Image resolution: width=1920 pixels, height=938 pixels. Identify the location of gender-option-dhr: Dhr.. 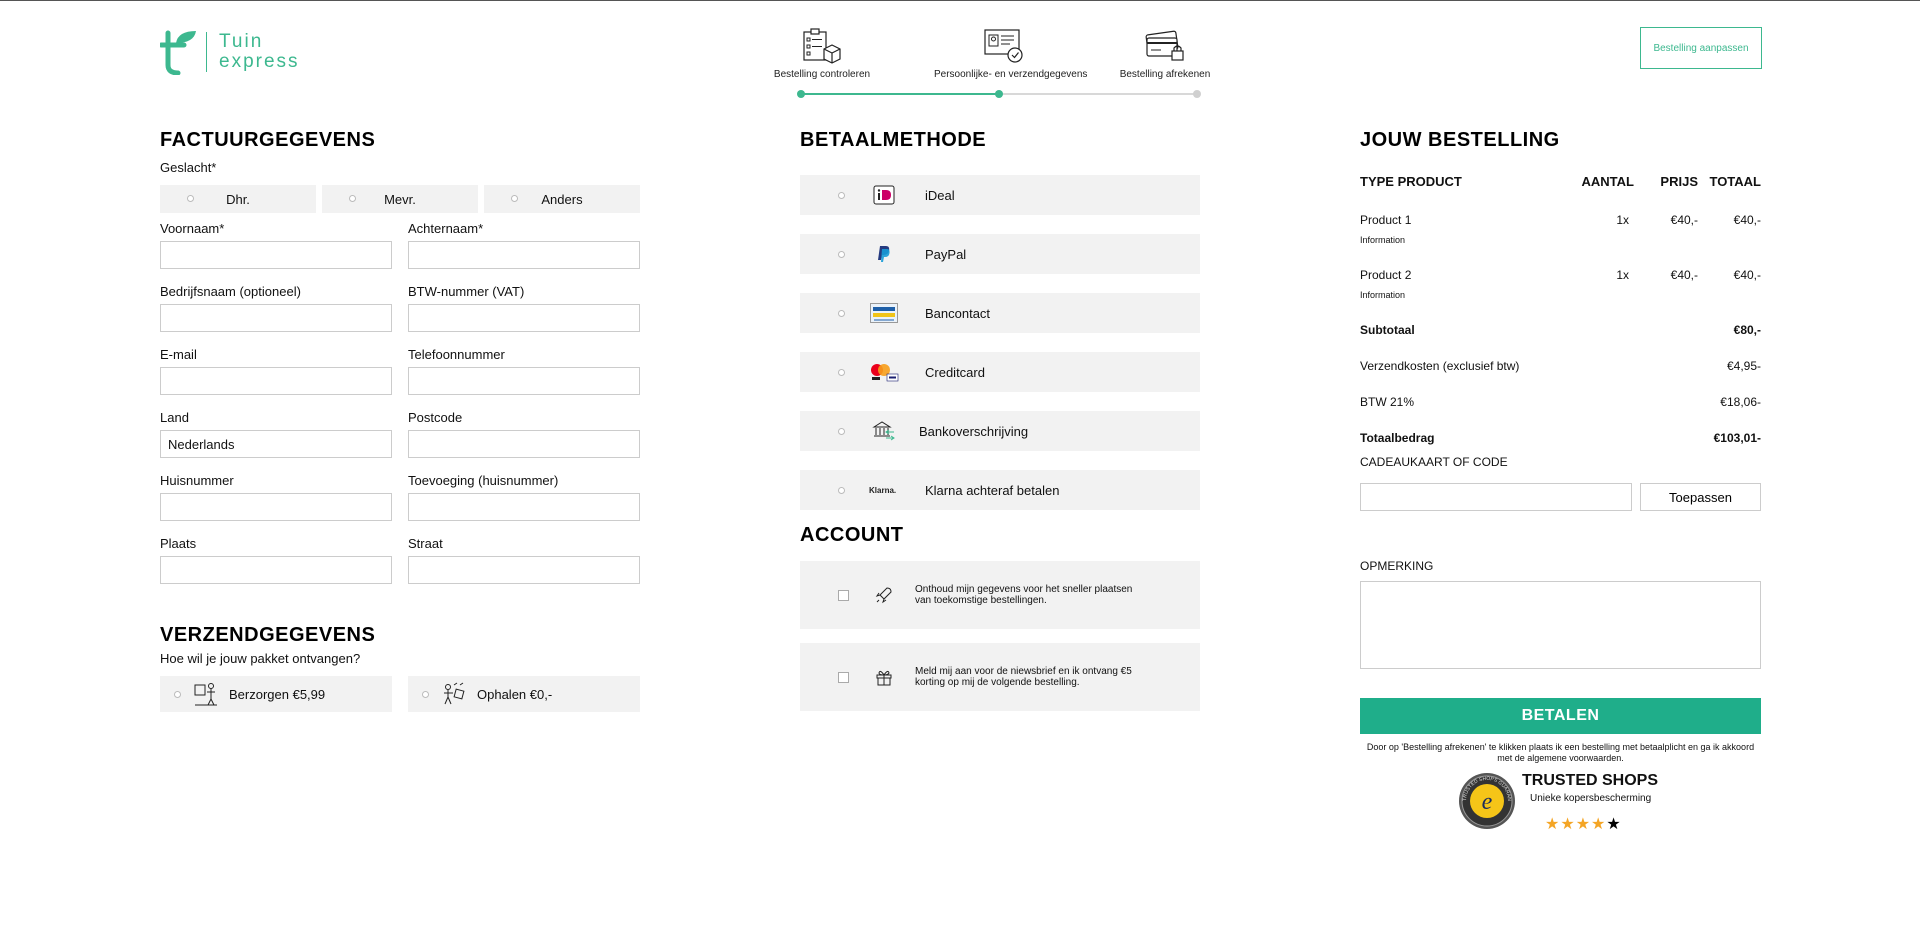
(238, 199).